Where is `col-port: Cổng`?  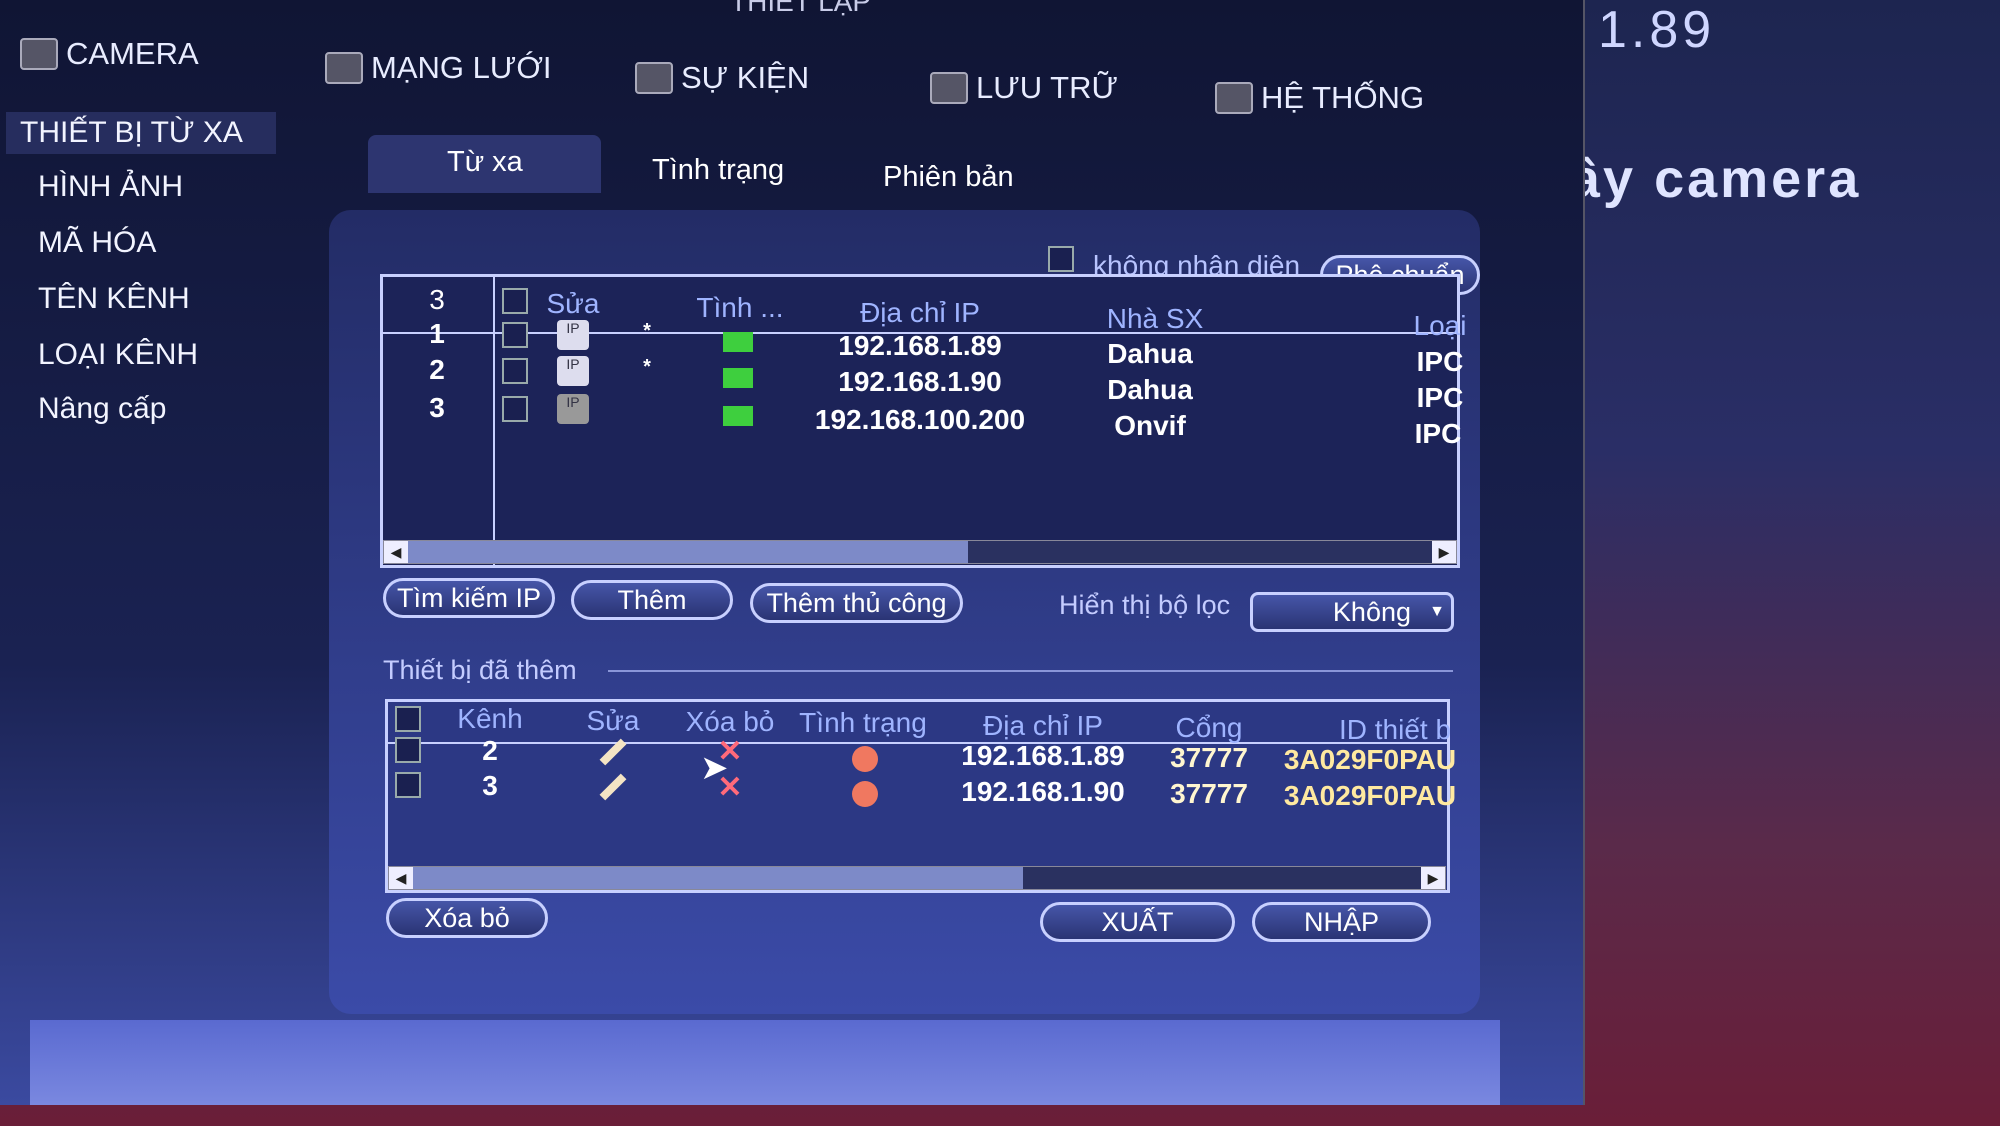
col-port: Cổng is located at coordinates (1209, 727).